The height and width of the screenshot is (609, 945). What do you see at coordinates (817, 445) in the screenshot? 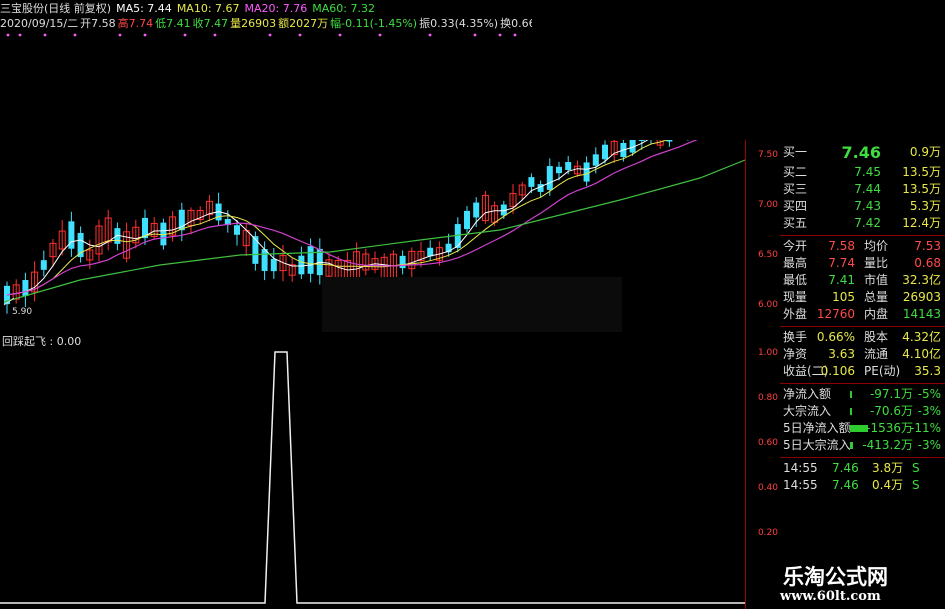
I see `flow-label: 5日大宗流入` at bounding box center [817, 445].